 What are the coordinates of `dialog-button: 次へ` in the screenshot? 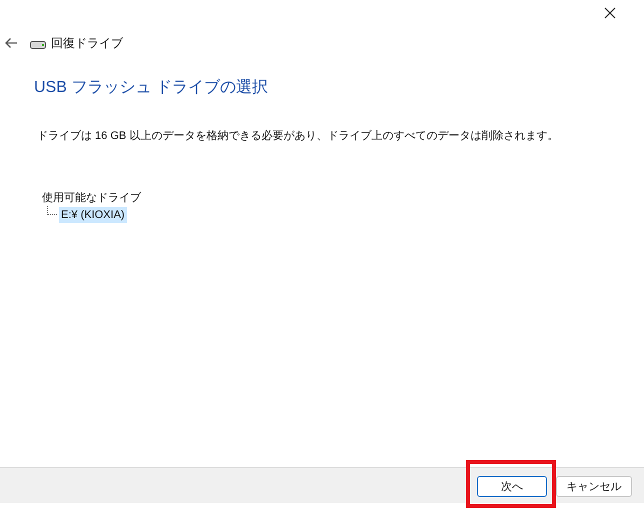 It's located at (512, 487).